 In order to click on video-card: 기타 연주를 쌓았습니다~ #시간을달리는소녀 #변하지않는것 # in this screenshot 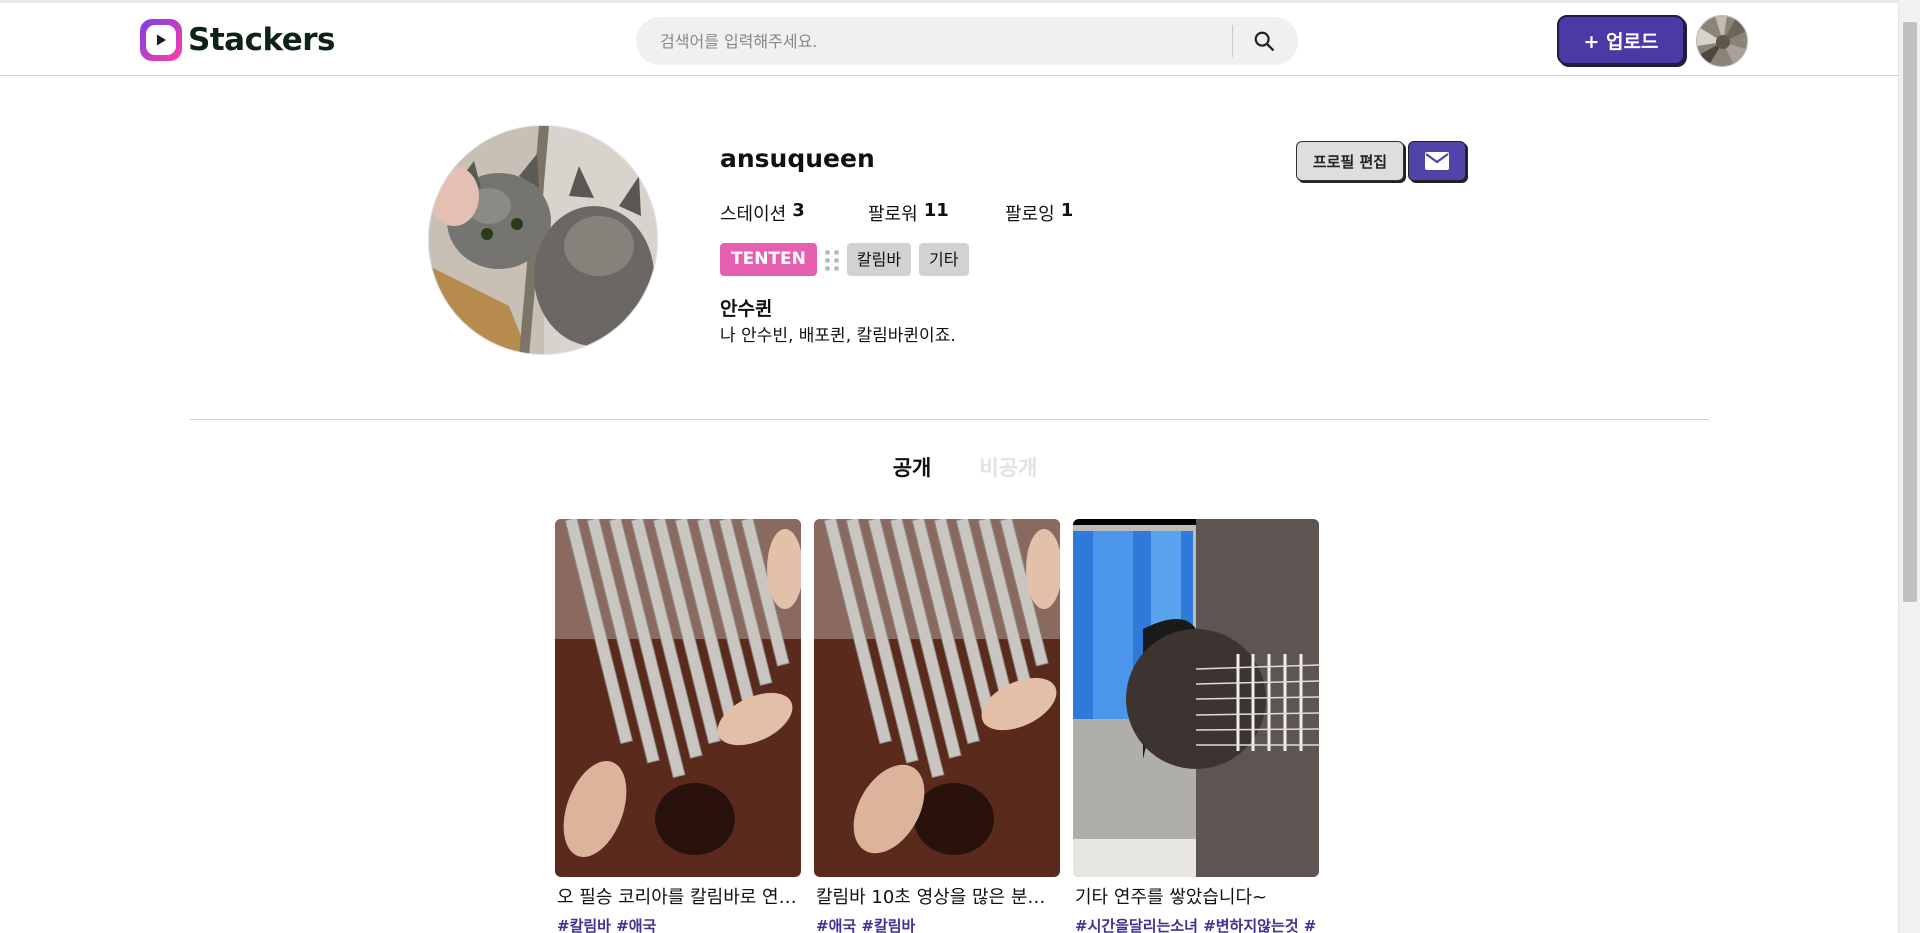, I will do `click(1196, 726)`.